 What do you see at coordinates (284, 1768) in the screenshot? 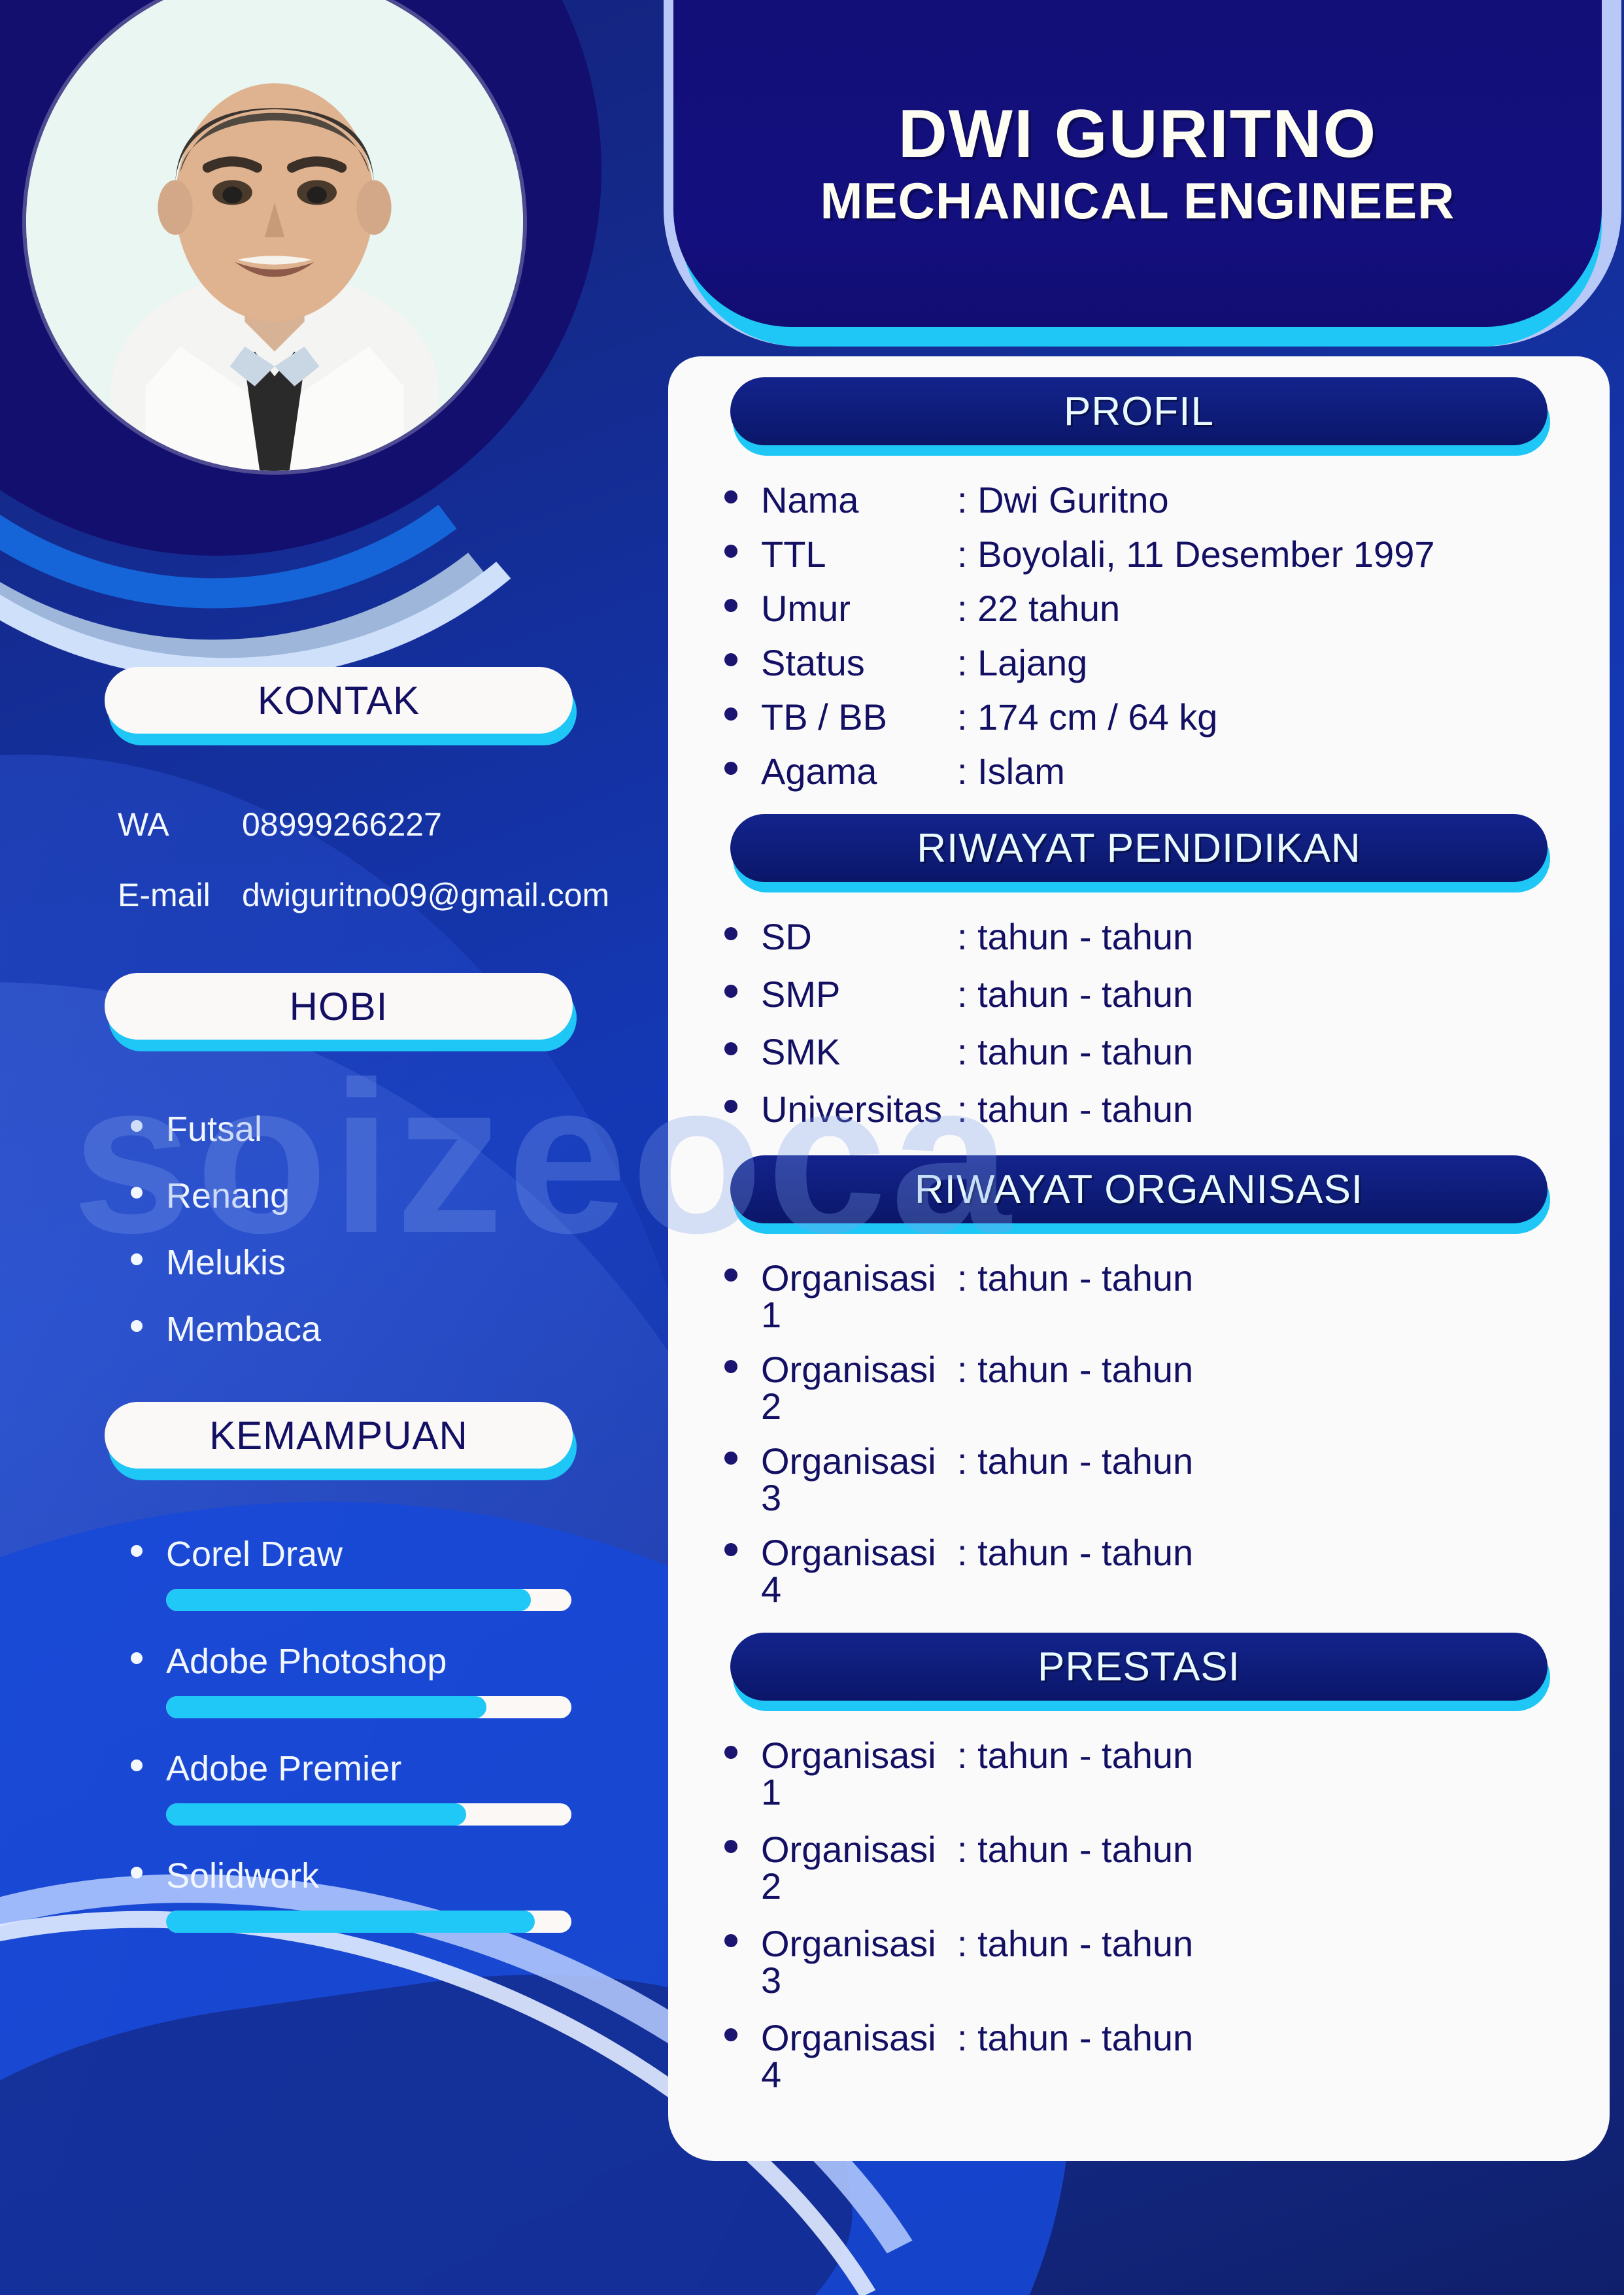
I see `skill-label: Adobe Premier` at bounding box center [284, 1768].